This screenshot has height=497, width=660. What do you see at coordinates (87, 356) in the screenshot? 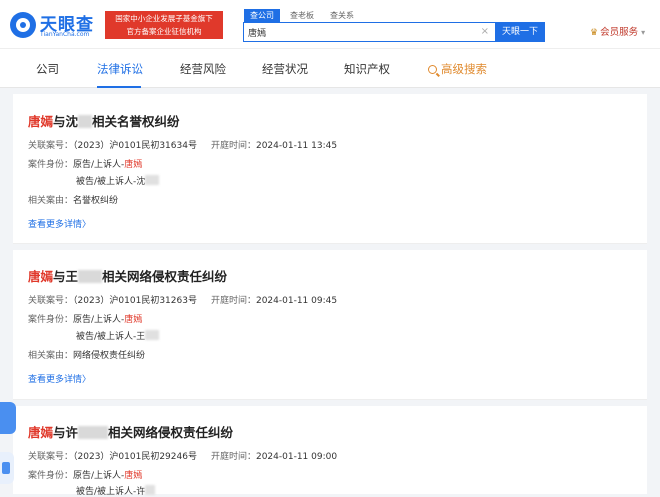
I see `case-cause-row: 相关案由：网络侵权责任纠纷` at bounding box center [87, 356].